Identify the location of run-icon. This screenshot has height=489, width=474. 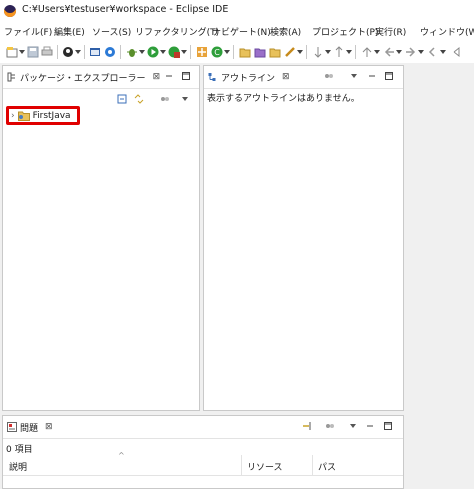
(153, 52).